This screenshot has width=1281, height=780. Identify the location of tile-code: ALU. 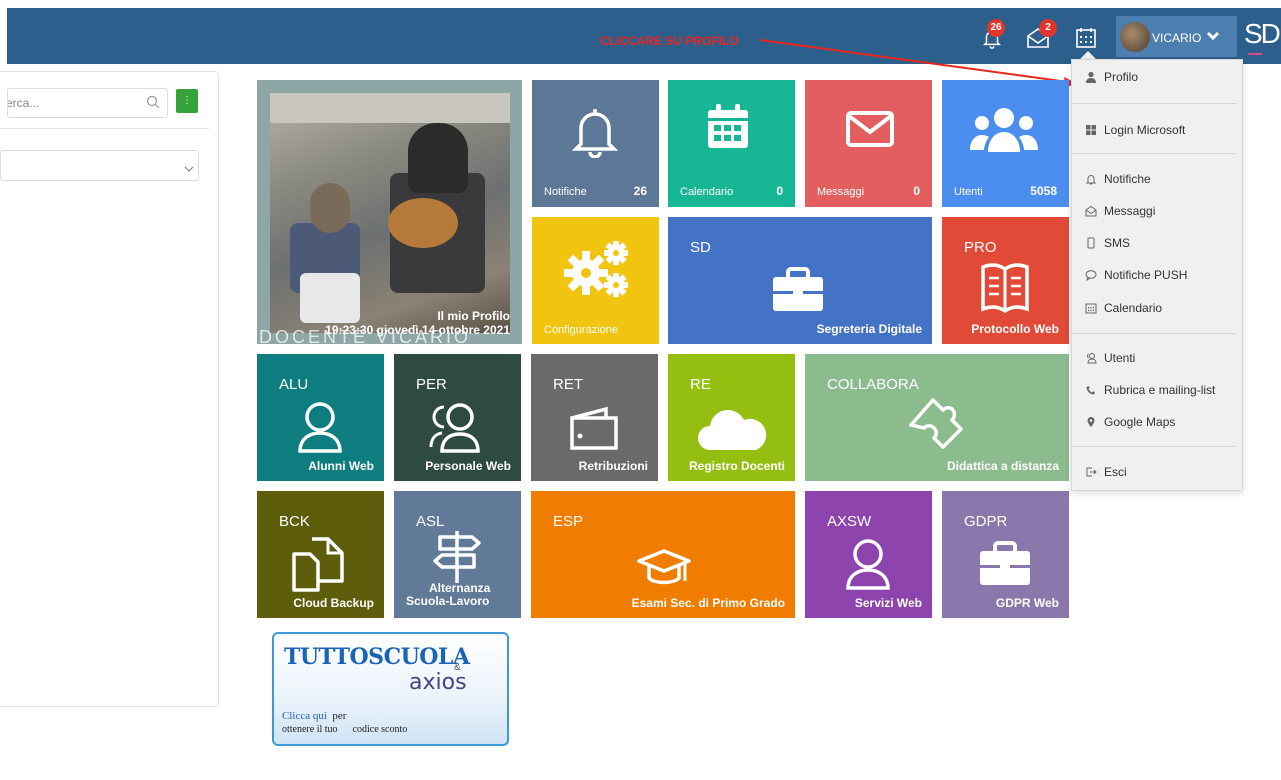
(294, 384).